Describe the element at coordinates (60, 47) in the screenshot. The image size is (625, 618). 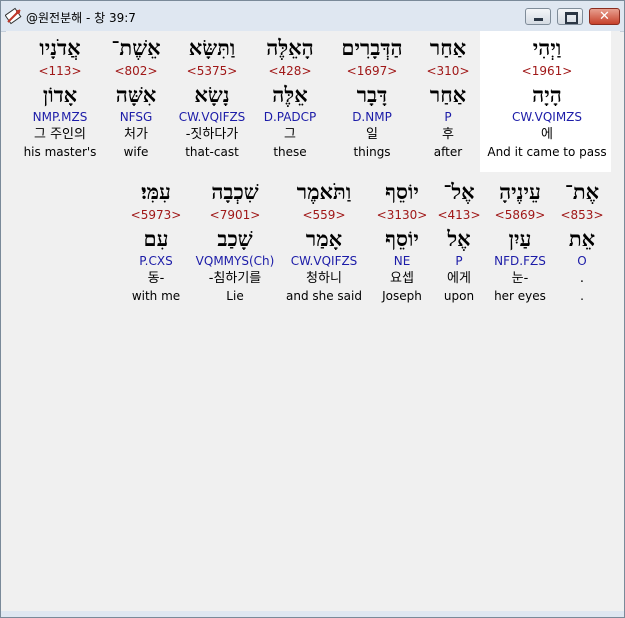
I see `hebrew-word: אֲדֹנָיו` at that location.